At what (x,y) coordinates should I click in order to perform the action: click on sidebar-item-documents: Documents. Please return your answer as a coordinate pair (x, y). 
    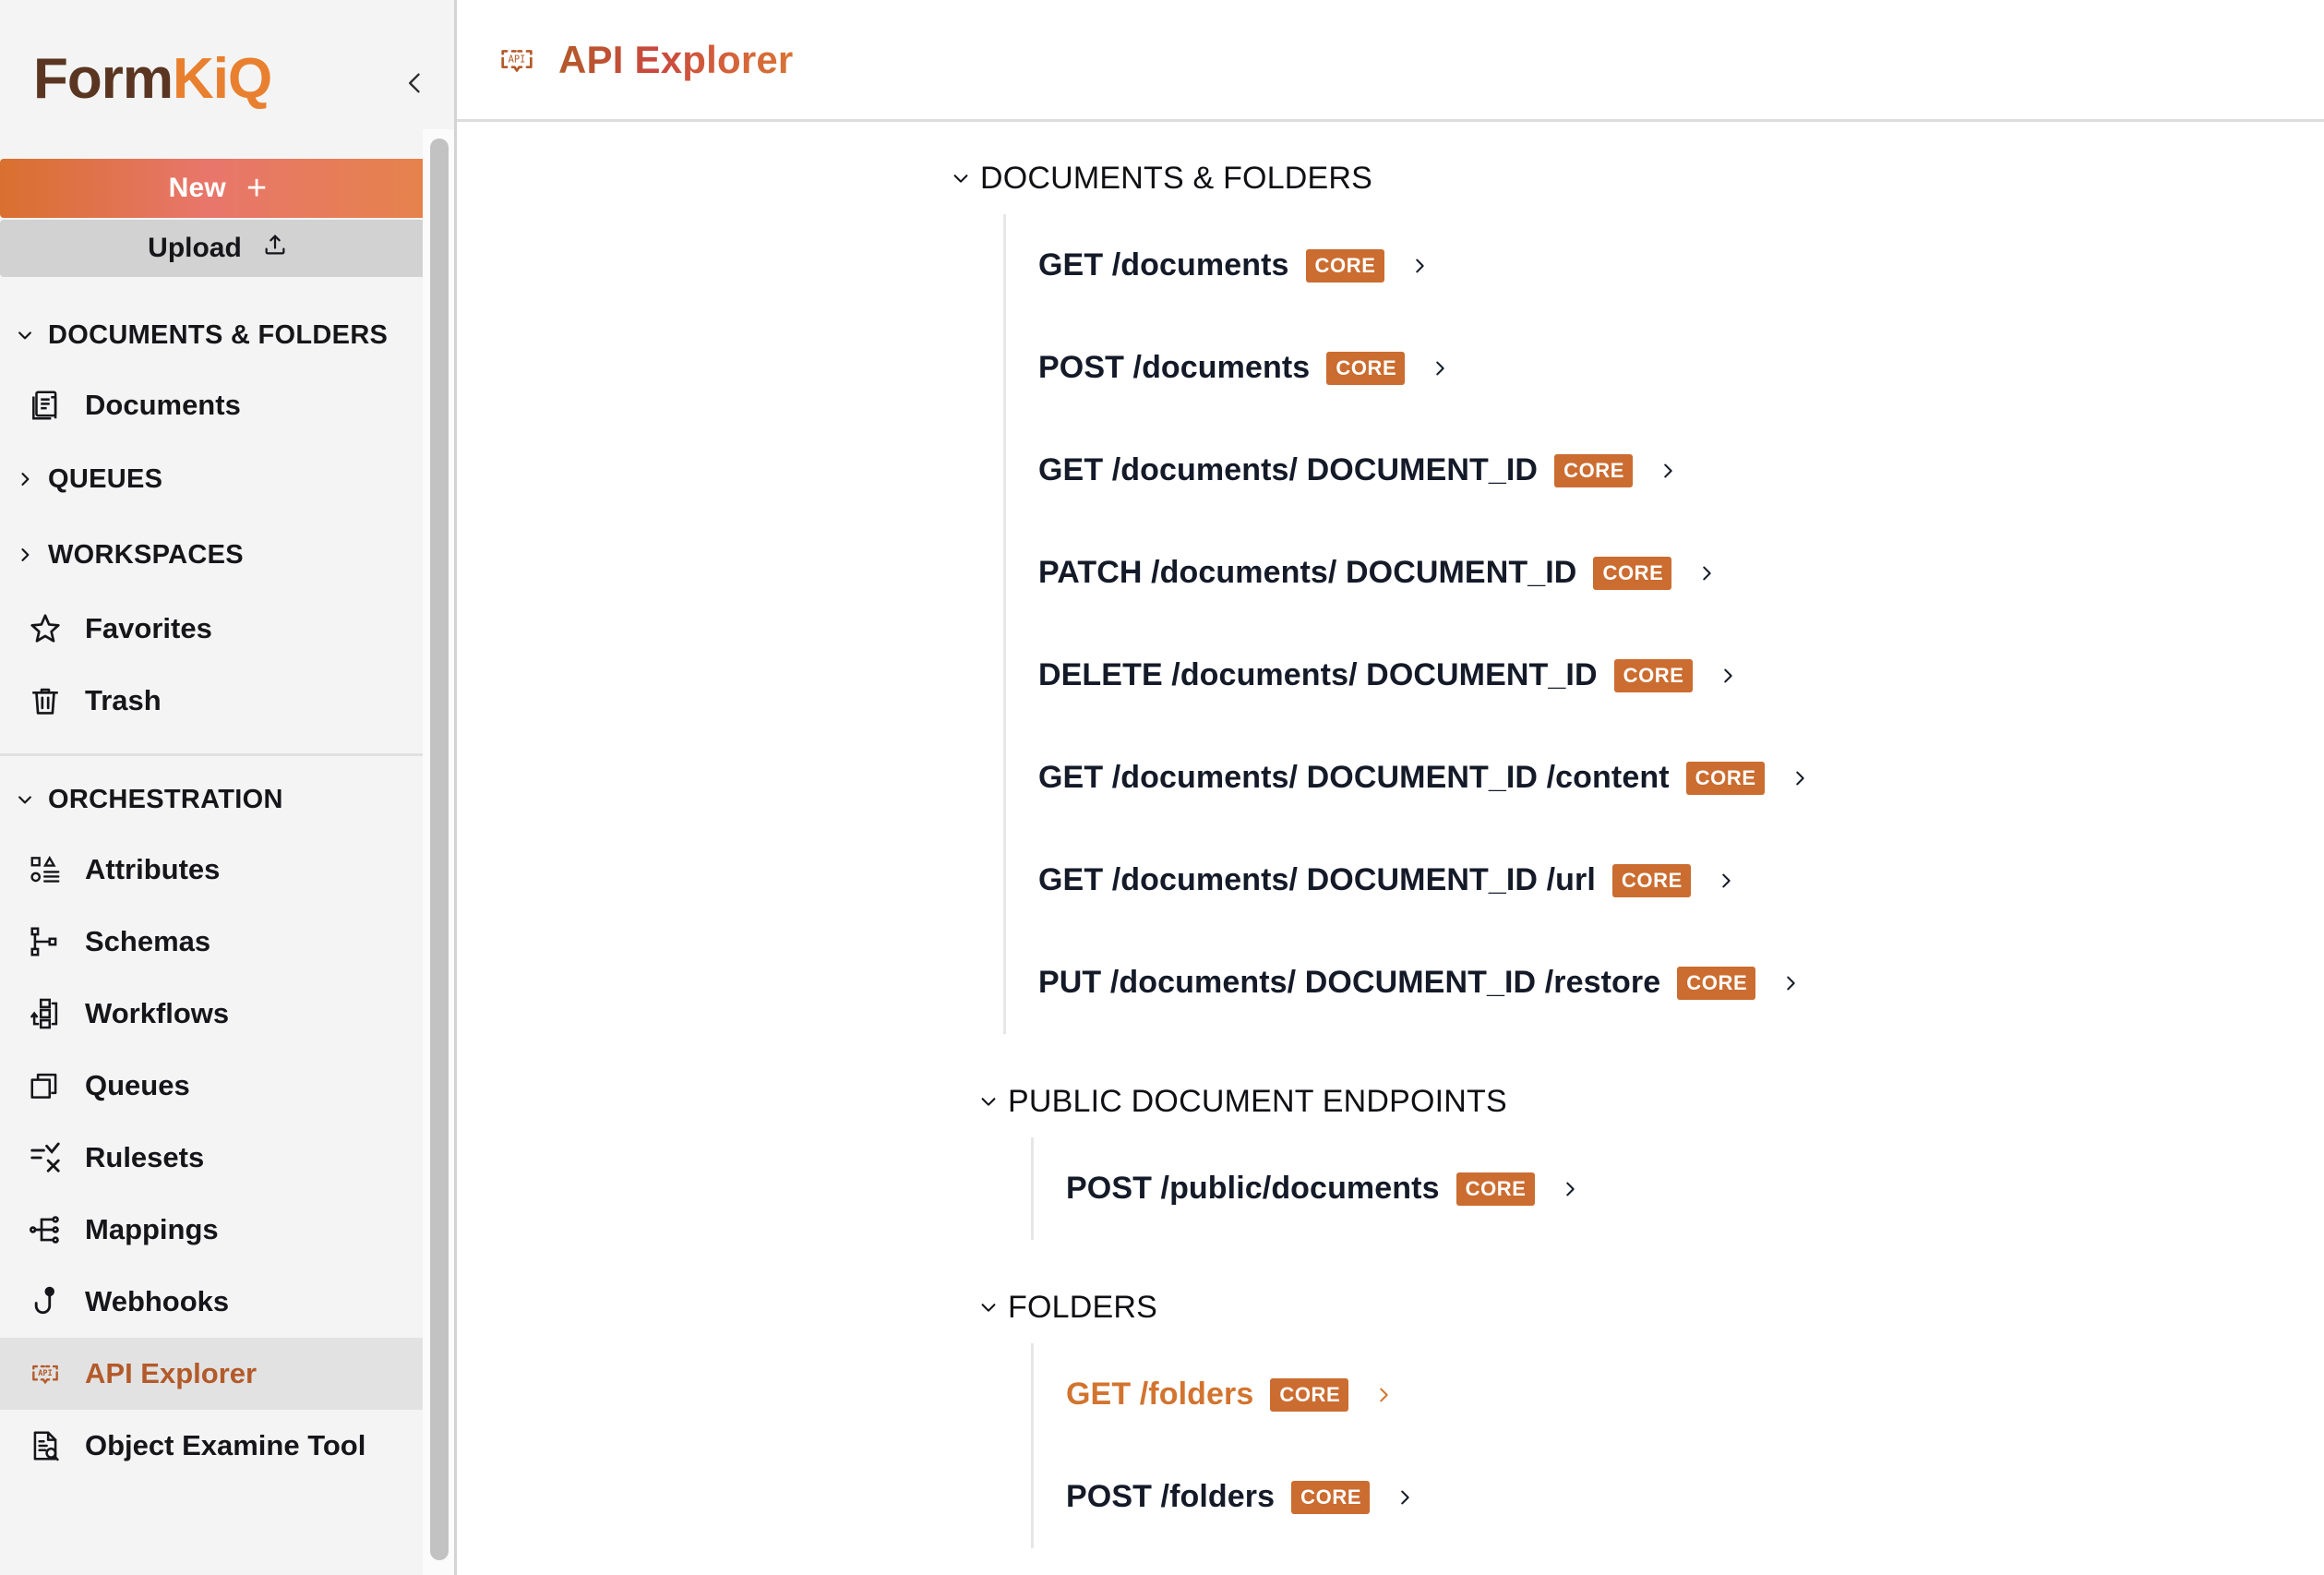
    Looking at the image, I should click on (227, 405).